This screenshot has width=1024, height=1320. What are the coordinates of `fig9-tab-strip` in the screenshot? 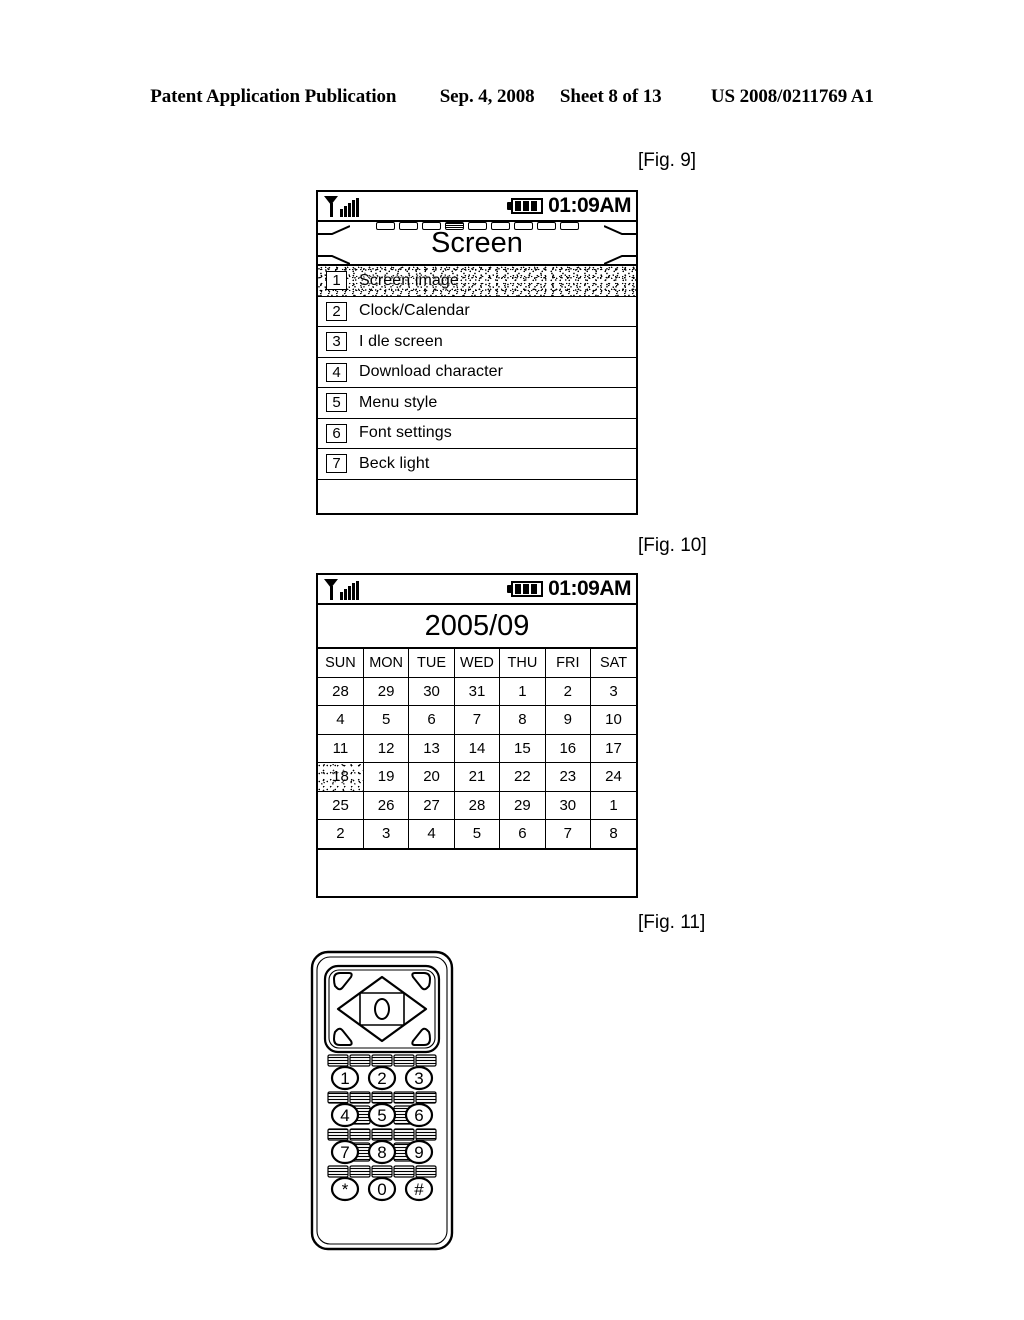 It's located at (477, 225).